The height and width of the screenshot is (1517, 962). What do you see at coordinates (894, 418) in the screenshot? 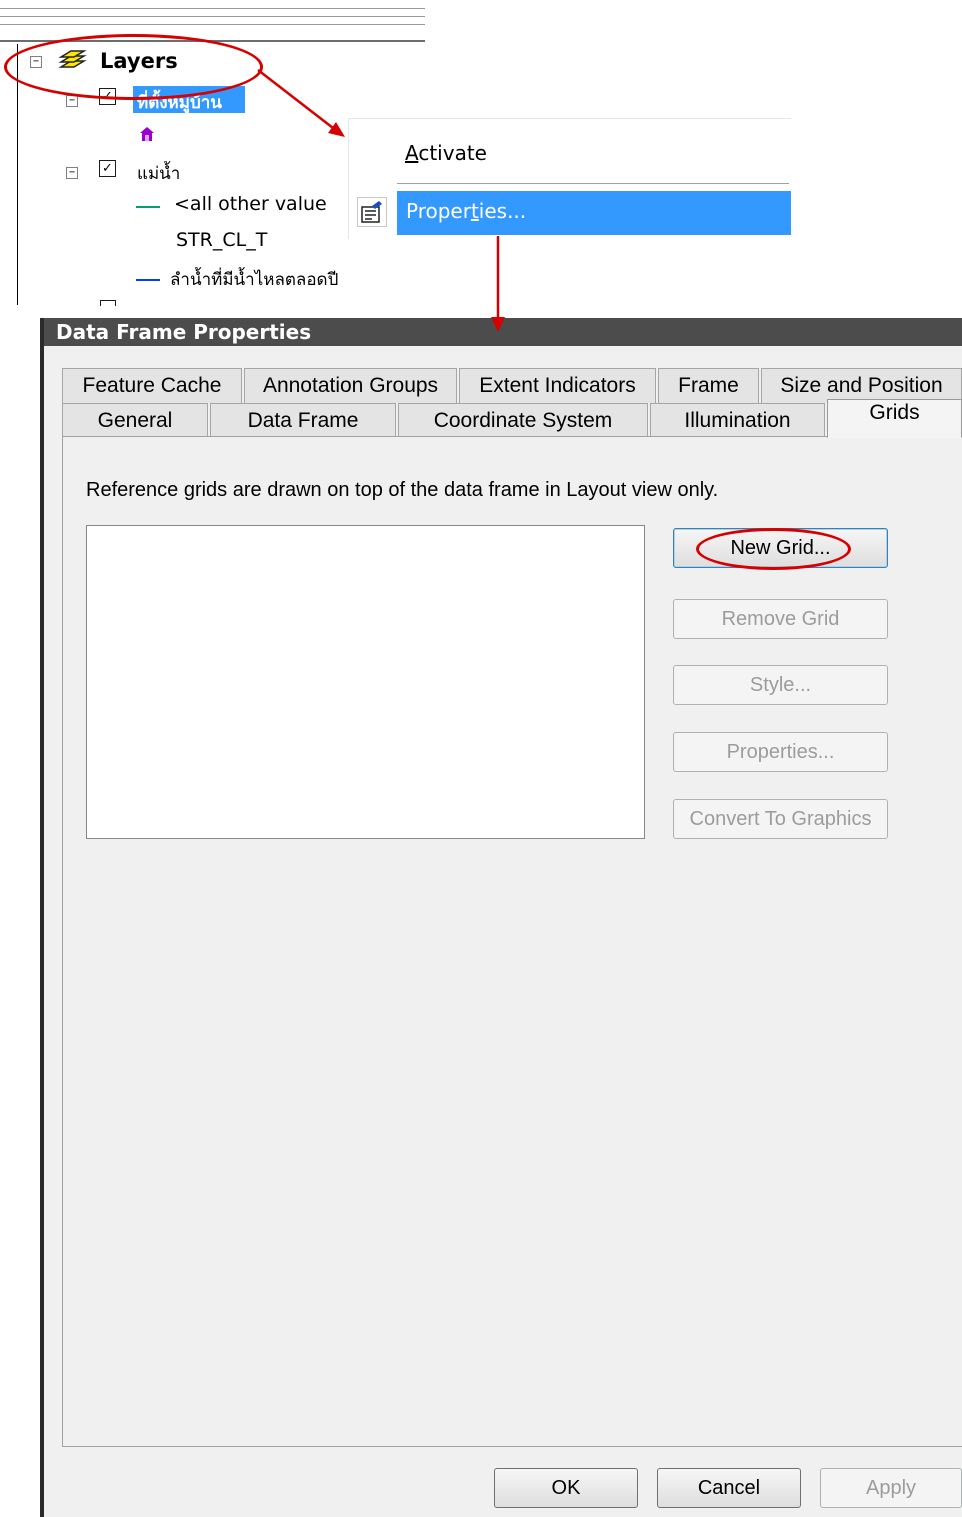
I see `tab-grids: Grids` at bounding box center [894, 418].